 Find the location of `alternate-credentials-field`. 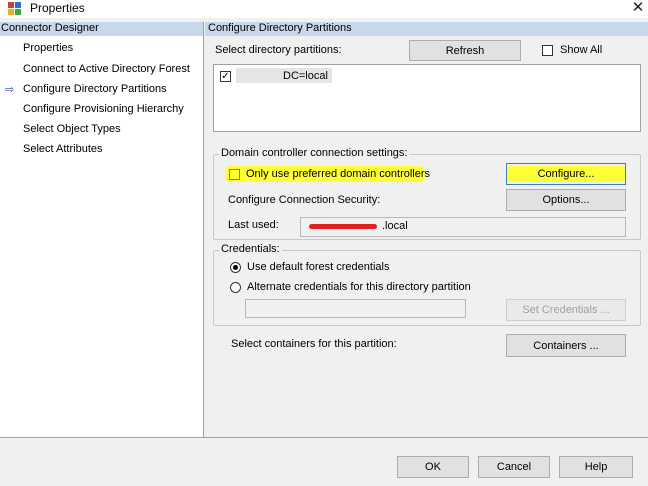

alternate-credentials-field is located at coordinates (355, 308).